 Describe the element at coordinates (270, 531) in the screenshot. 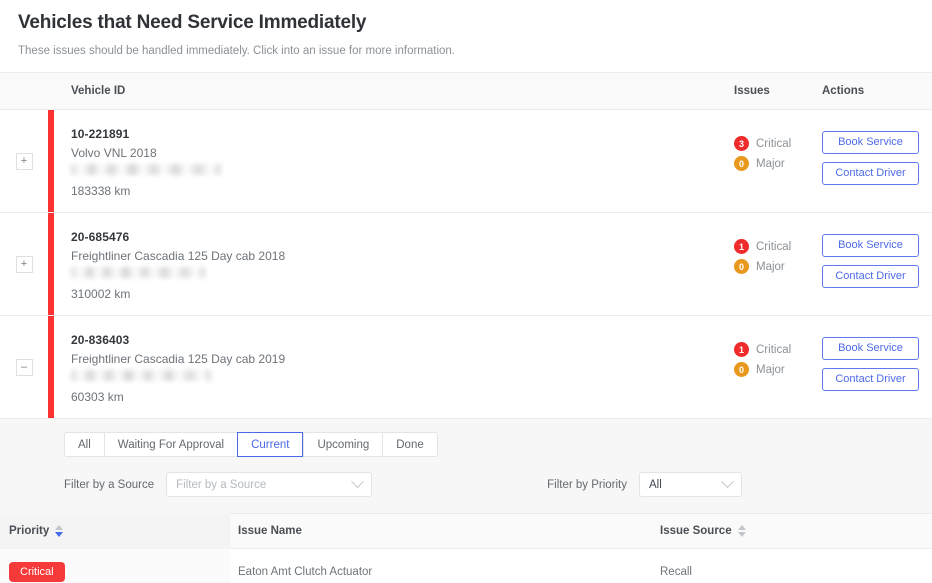

I see `column-header-issue-name-label: Issue Name` at that location.